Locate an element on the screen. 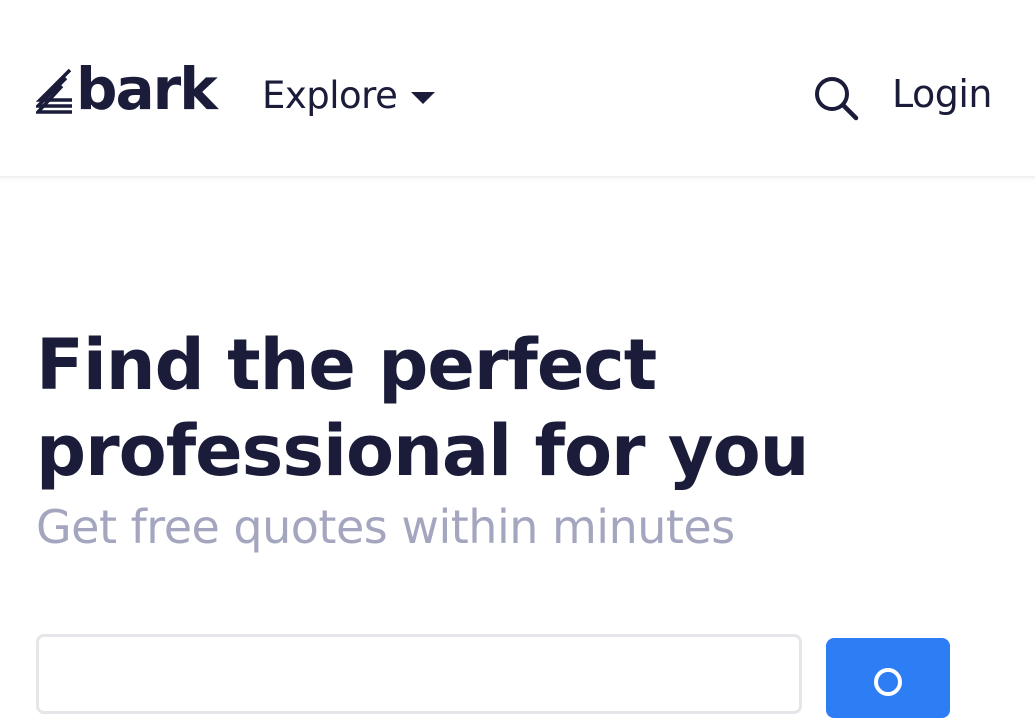 The image size is (1035, 718). hero-headline-line-2: professional for you is located at coordinates (423, 451).